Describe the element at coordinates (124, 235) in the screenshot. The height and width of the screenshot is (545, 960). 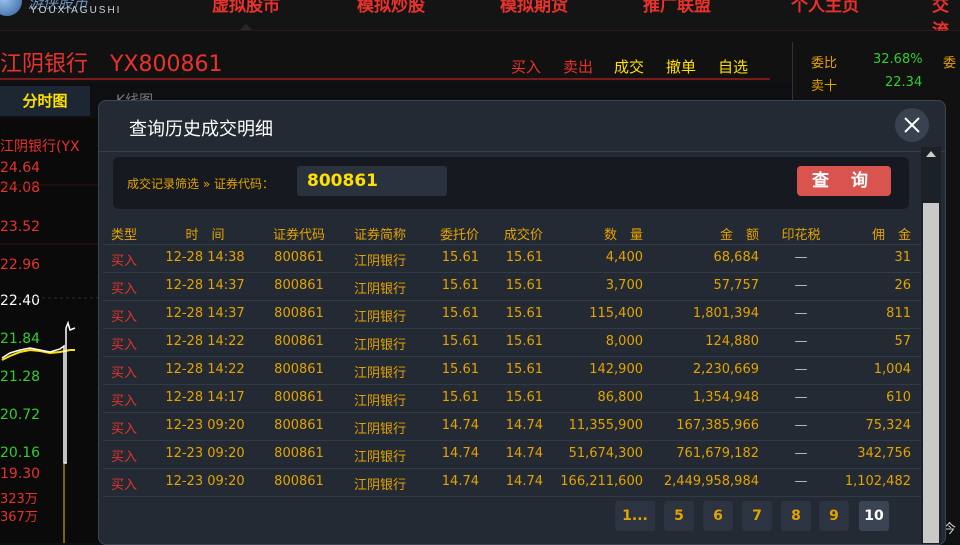
I see `column-header: 类型` at that location.